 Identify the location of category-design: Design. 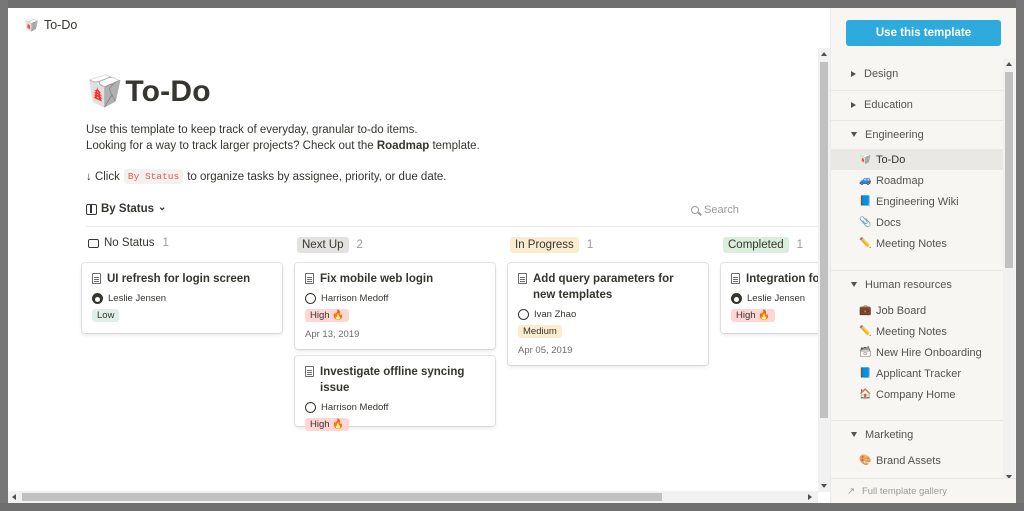
(917, 74).